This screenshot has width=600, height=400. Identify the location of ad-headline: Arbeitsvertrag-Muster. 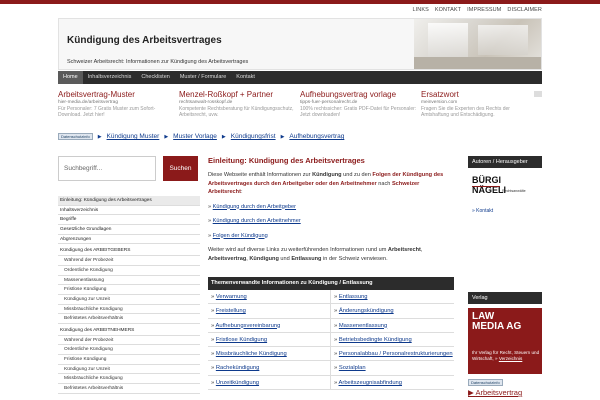
(116, 95).